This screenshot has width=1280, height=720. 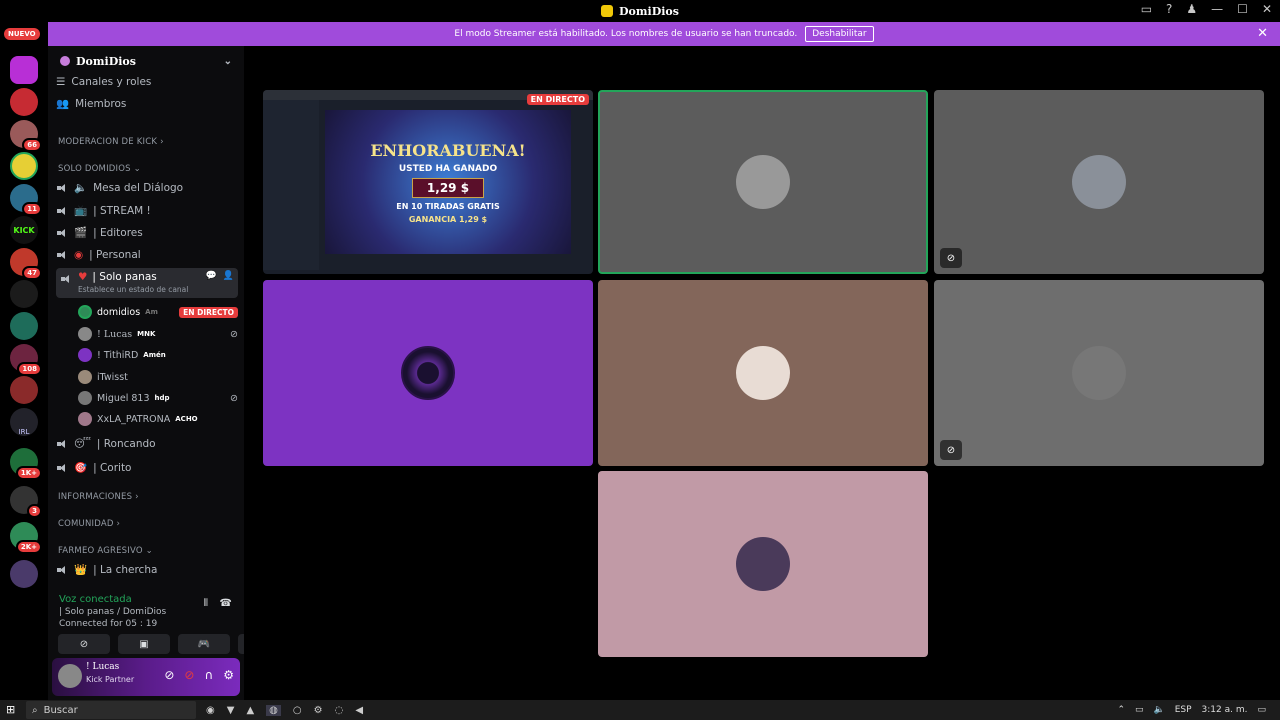 What do you see at coordinates (158, 312) in the screenshot?
I see `voice-user: domidios Am EN DIRECTO` at bounding box center [158, 312].